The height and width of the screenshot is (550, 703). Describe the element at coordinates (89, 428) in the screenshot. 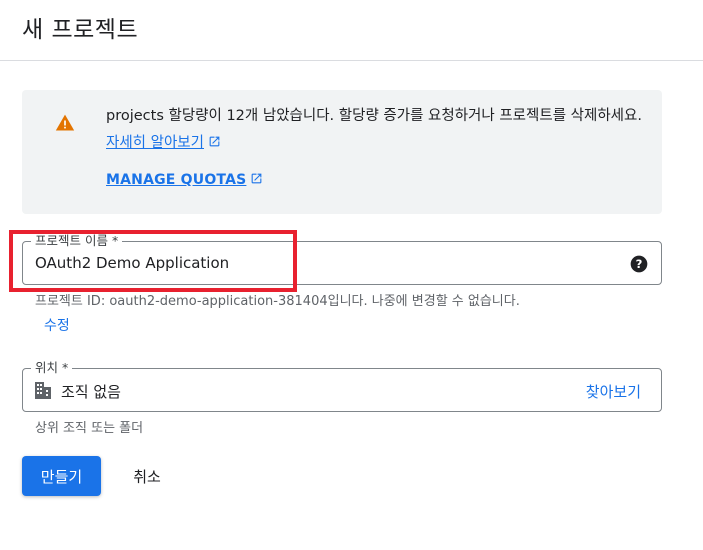

I see `location-hint: 상위 조직 또는 폴더` at that location.